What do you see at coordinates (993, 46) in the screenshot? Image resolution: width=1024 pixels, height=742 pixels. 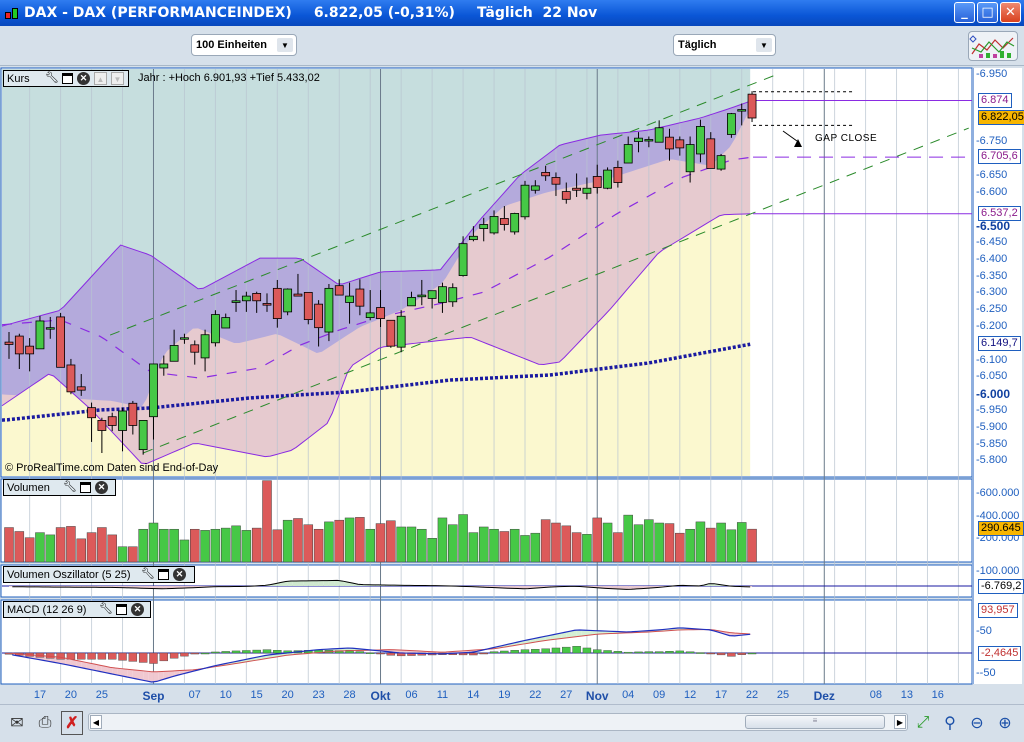 I see `indicators-button` at bounding box center [993, 46].